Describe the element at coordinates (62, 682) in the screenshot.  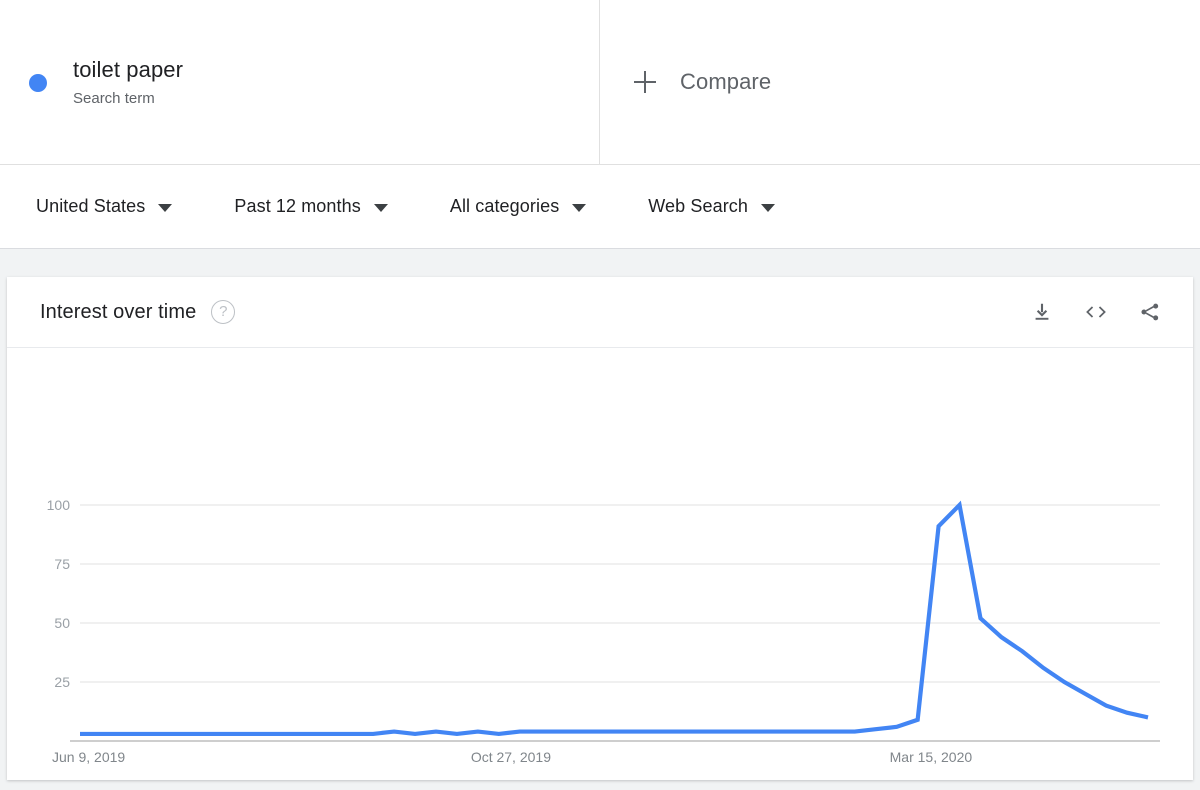
I see `y-axis-tick-label: 25` at that location.